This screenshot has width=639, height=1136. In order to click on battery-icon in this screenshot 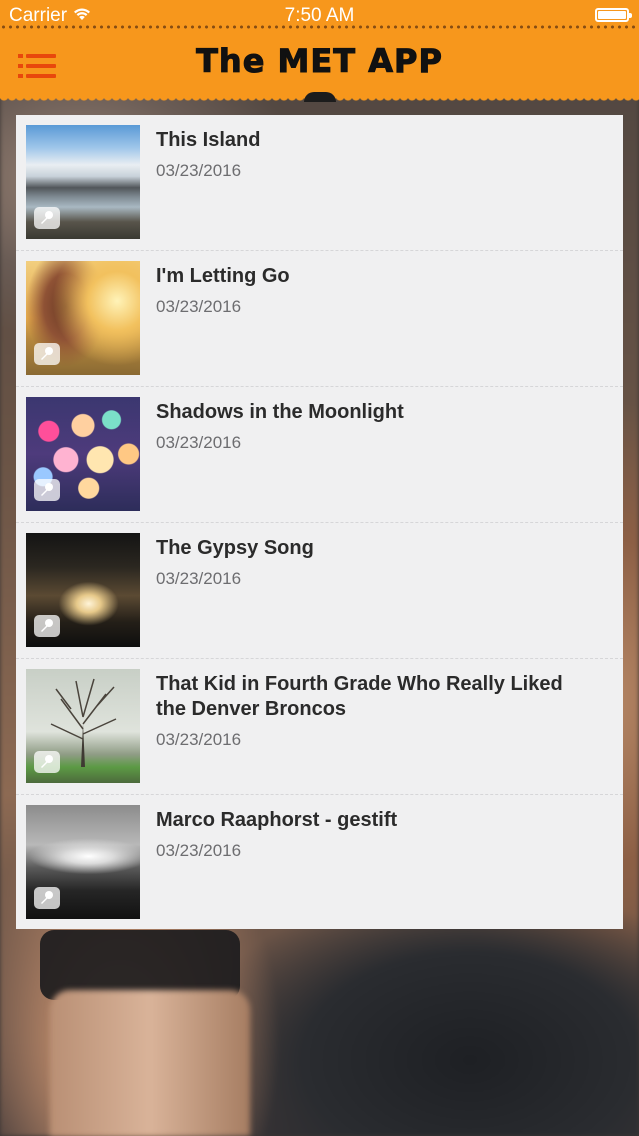, I will do `click(613, 15)`.